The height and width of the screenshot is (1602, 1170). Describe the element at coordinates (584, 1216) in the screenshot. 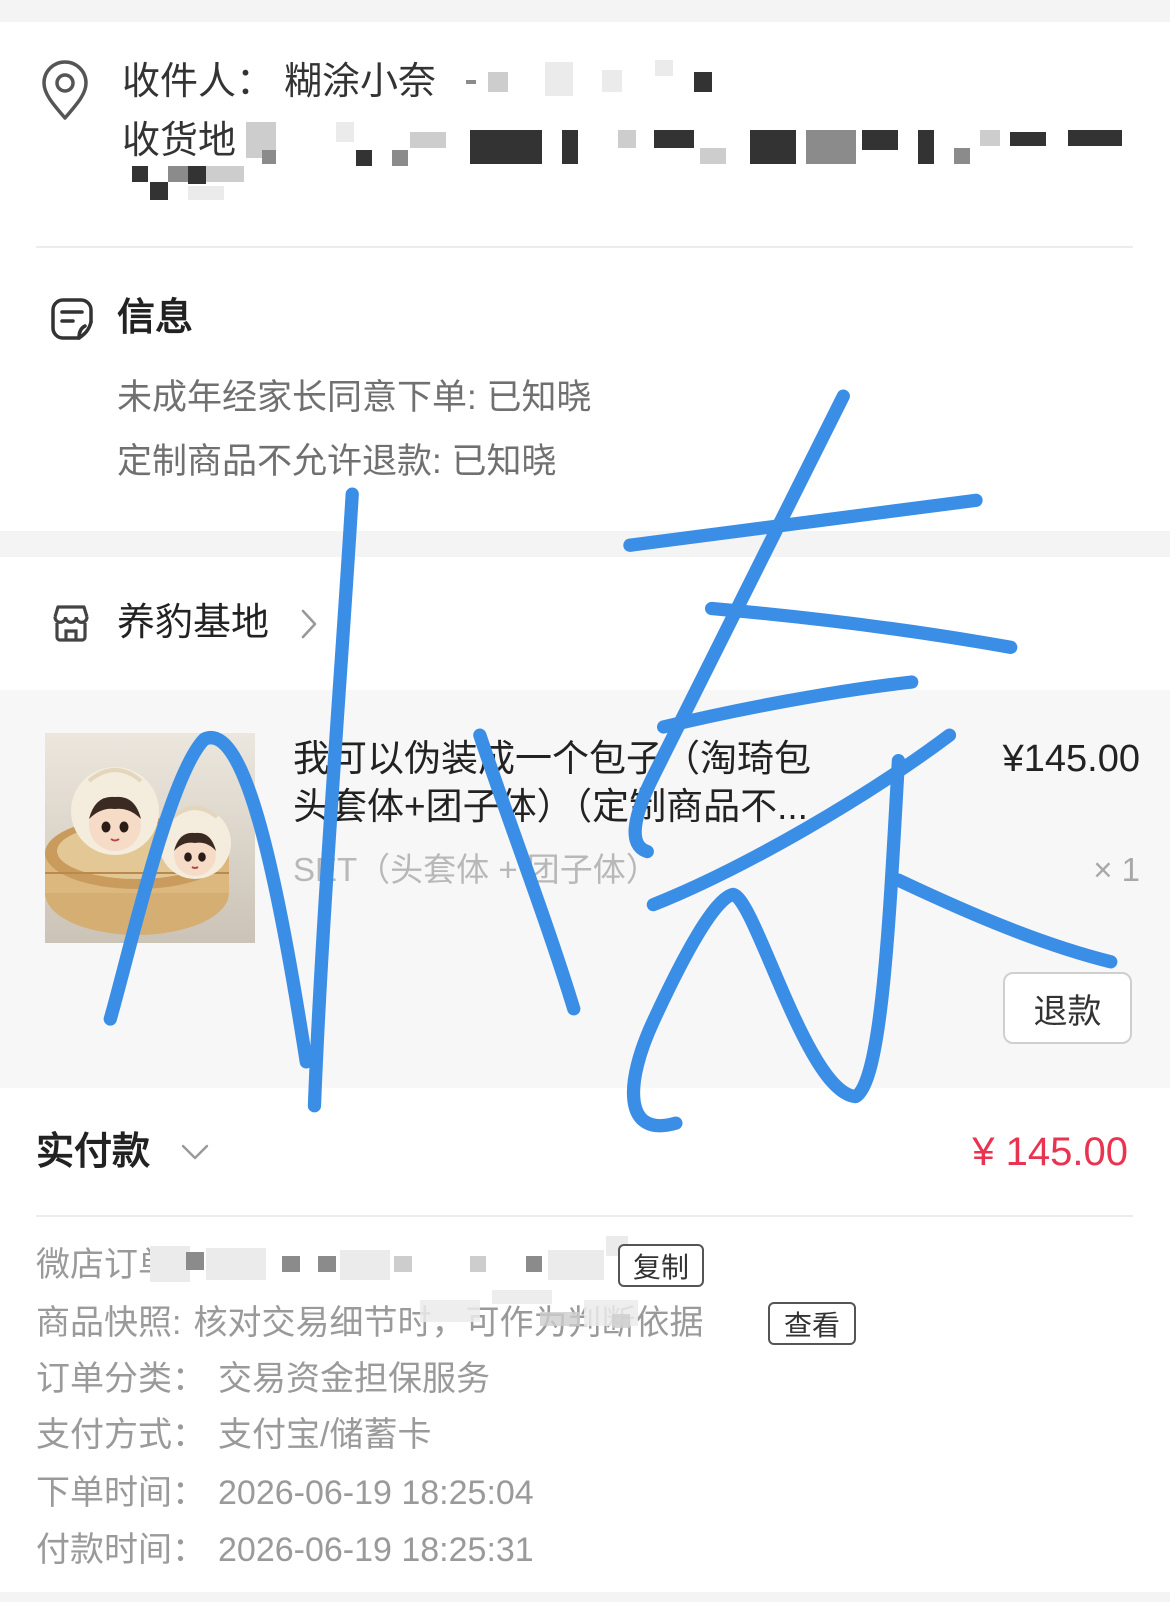

I see `payment-divider` at that location.